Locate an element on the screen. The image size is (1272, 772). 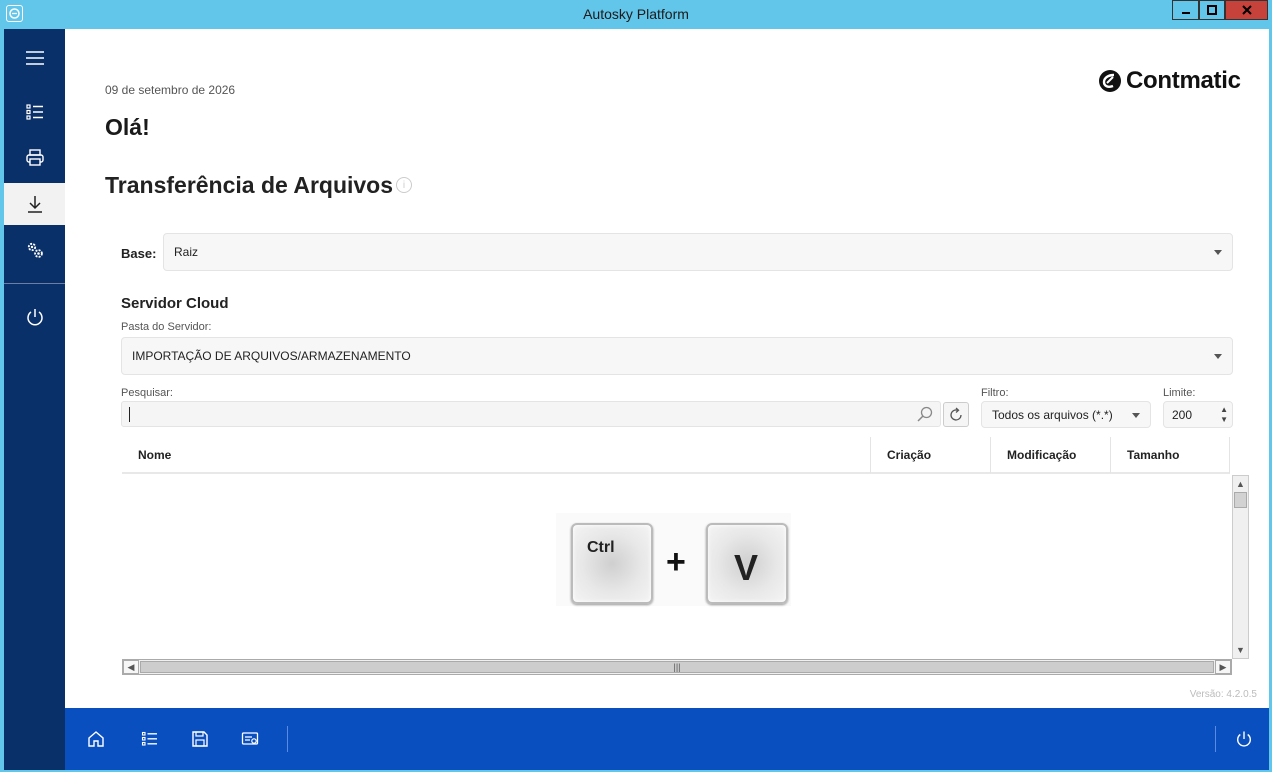
column-header-tamanho: Tamanho is located at coordinates (1170, 455).